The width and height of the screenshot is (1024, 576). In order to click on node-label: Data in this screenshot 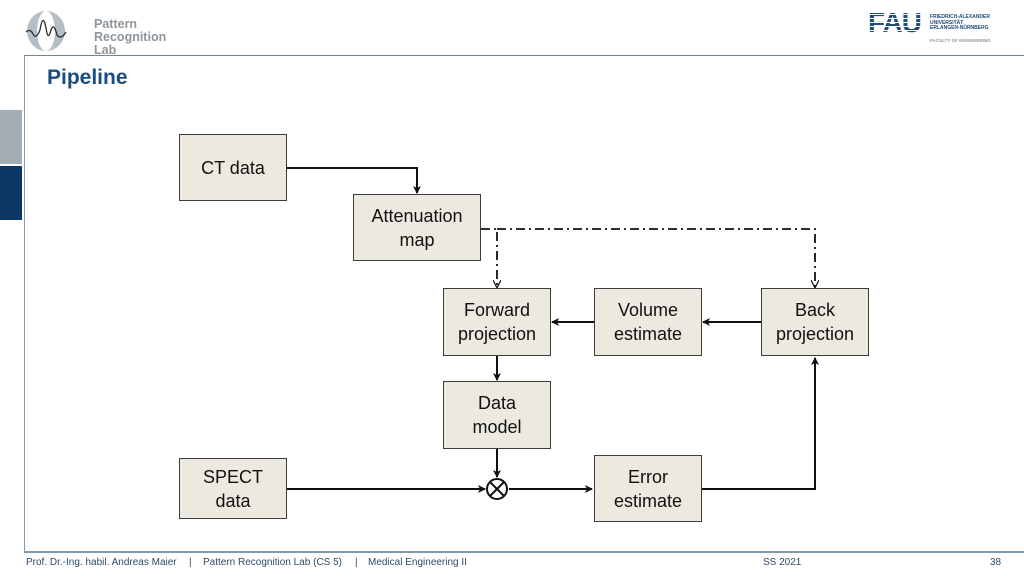, I will do `click(497, 403)`.